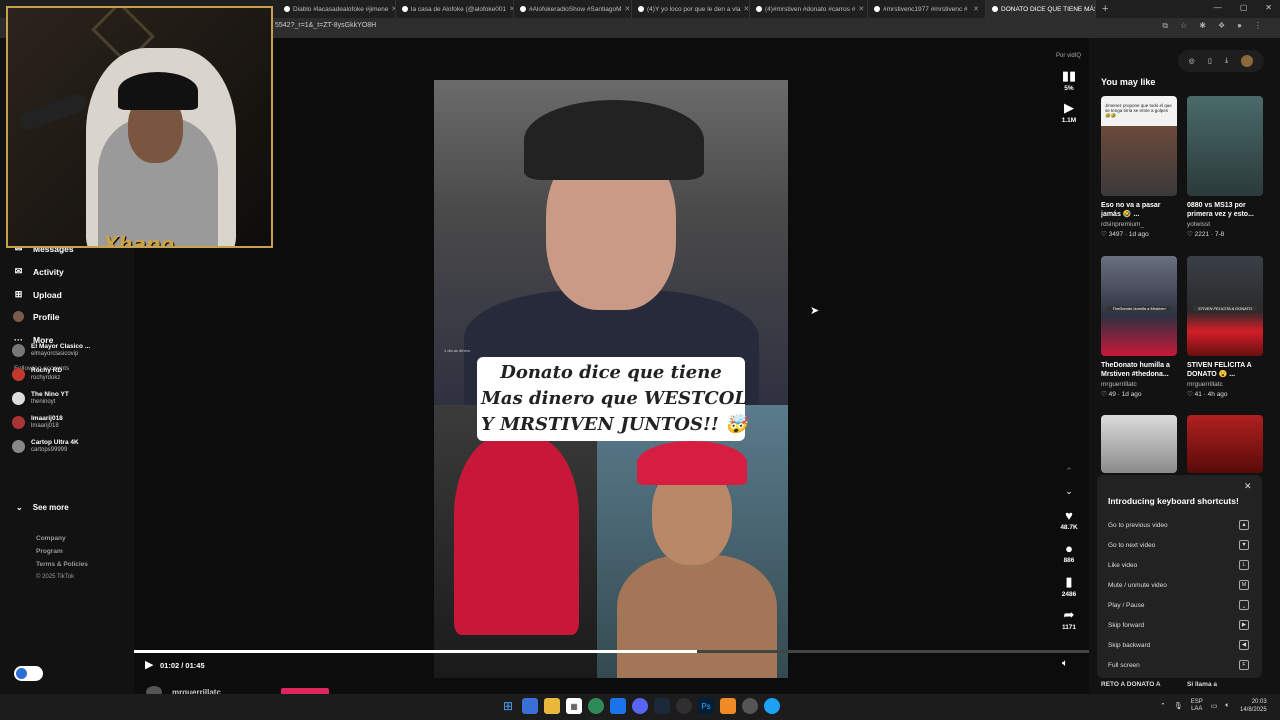  Describe the element at coordinates (927, 9) in the screenshot. I see `browser-tab: #mrstivenc1977 #mrstivenc # ✕` at that location.